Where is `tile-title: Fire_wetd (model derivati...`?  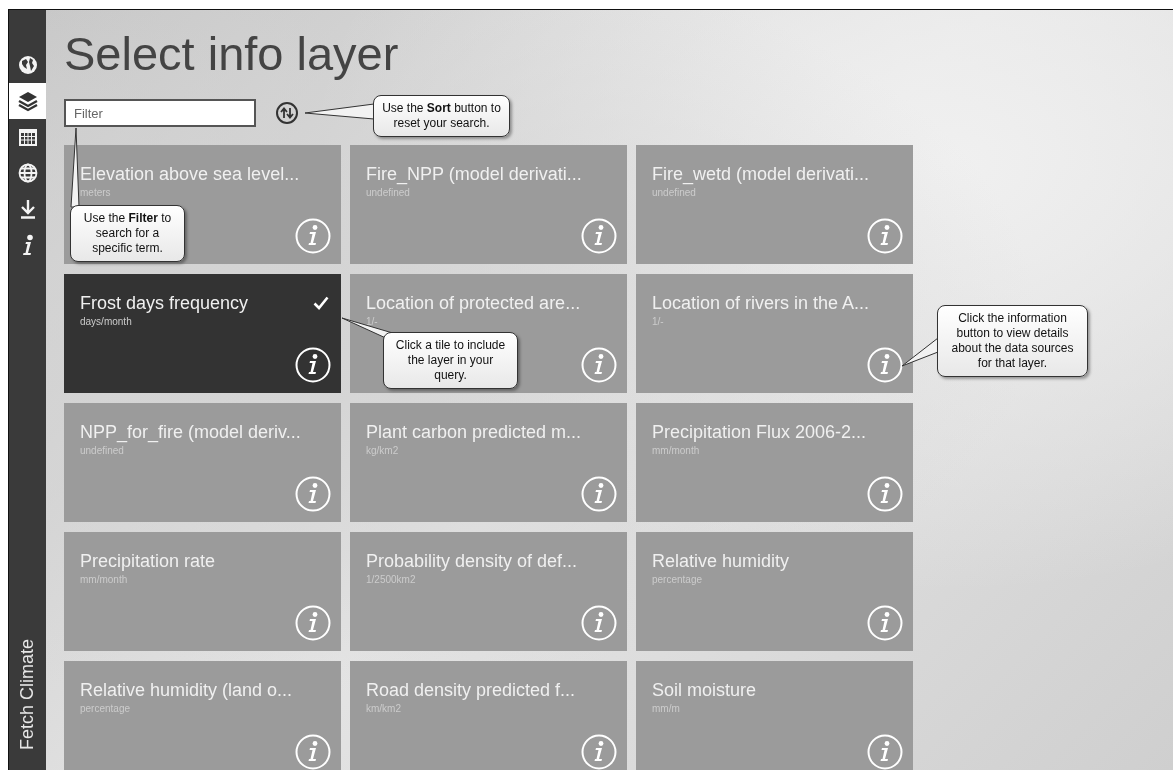
tile-title: Fire_wetd (model derivati... is located at coordinates (761, 174).